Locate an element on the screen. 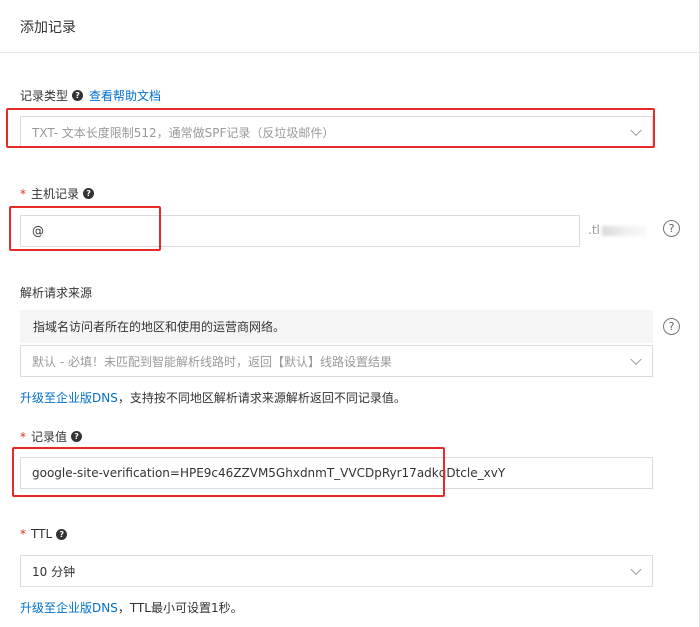 The image size is (700, 627). source-label-row: 解析请求来源 is located at coordinates (56, 292).